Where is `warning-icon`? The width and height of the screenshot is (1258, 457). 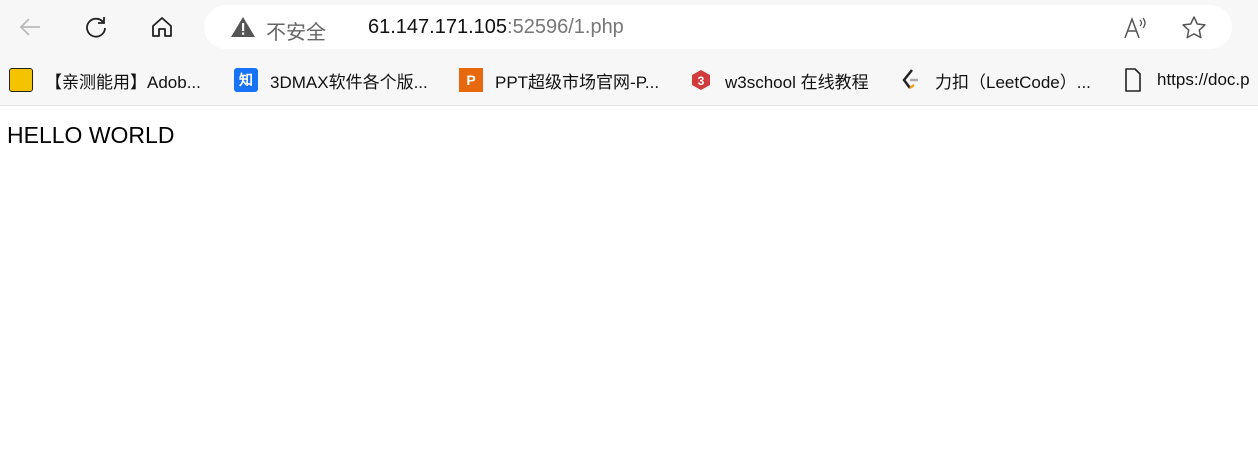
warning-icon is located at coordinates (243, 27).